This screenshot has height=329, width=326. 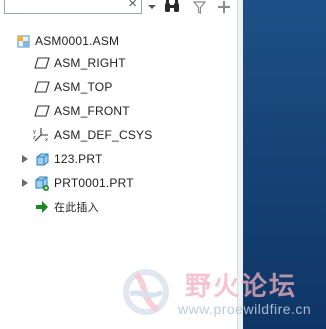 I want to click on tree-root-row: ASM0001.ASM, so click(x=118, y=41).